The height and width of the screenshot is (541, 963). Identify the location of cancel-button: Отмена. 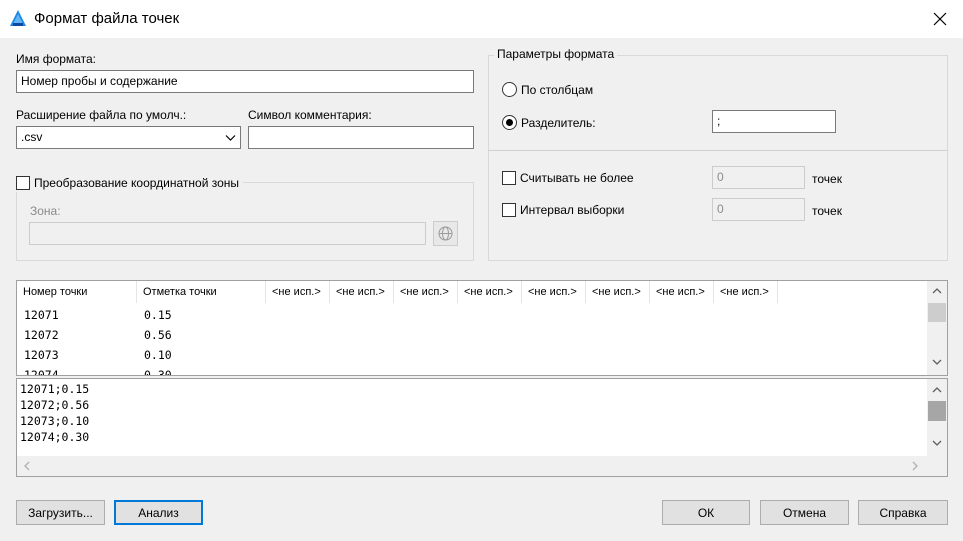
(804, 512).